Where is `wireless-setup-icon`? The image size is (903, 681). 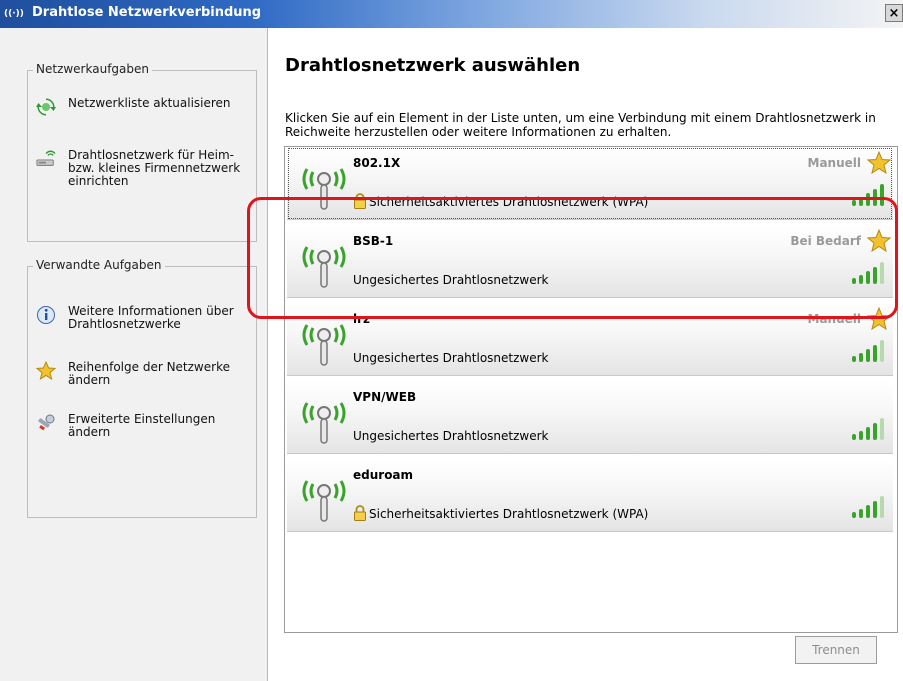
wireless-setup-icon is located at coordinates (46, 158).